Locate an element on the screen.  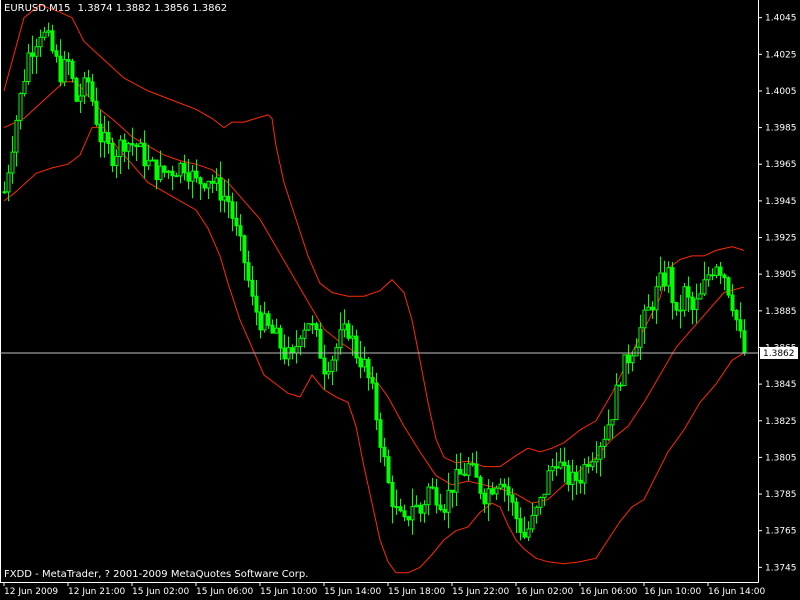
current-price-layer: 1.3862 is located at coordinates (399, 352).